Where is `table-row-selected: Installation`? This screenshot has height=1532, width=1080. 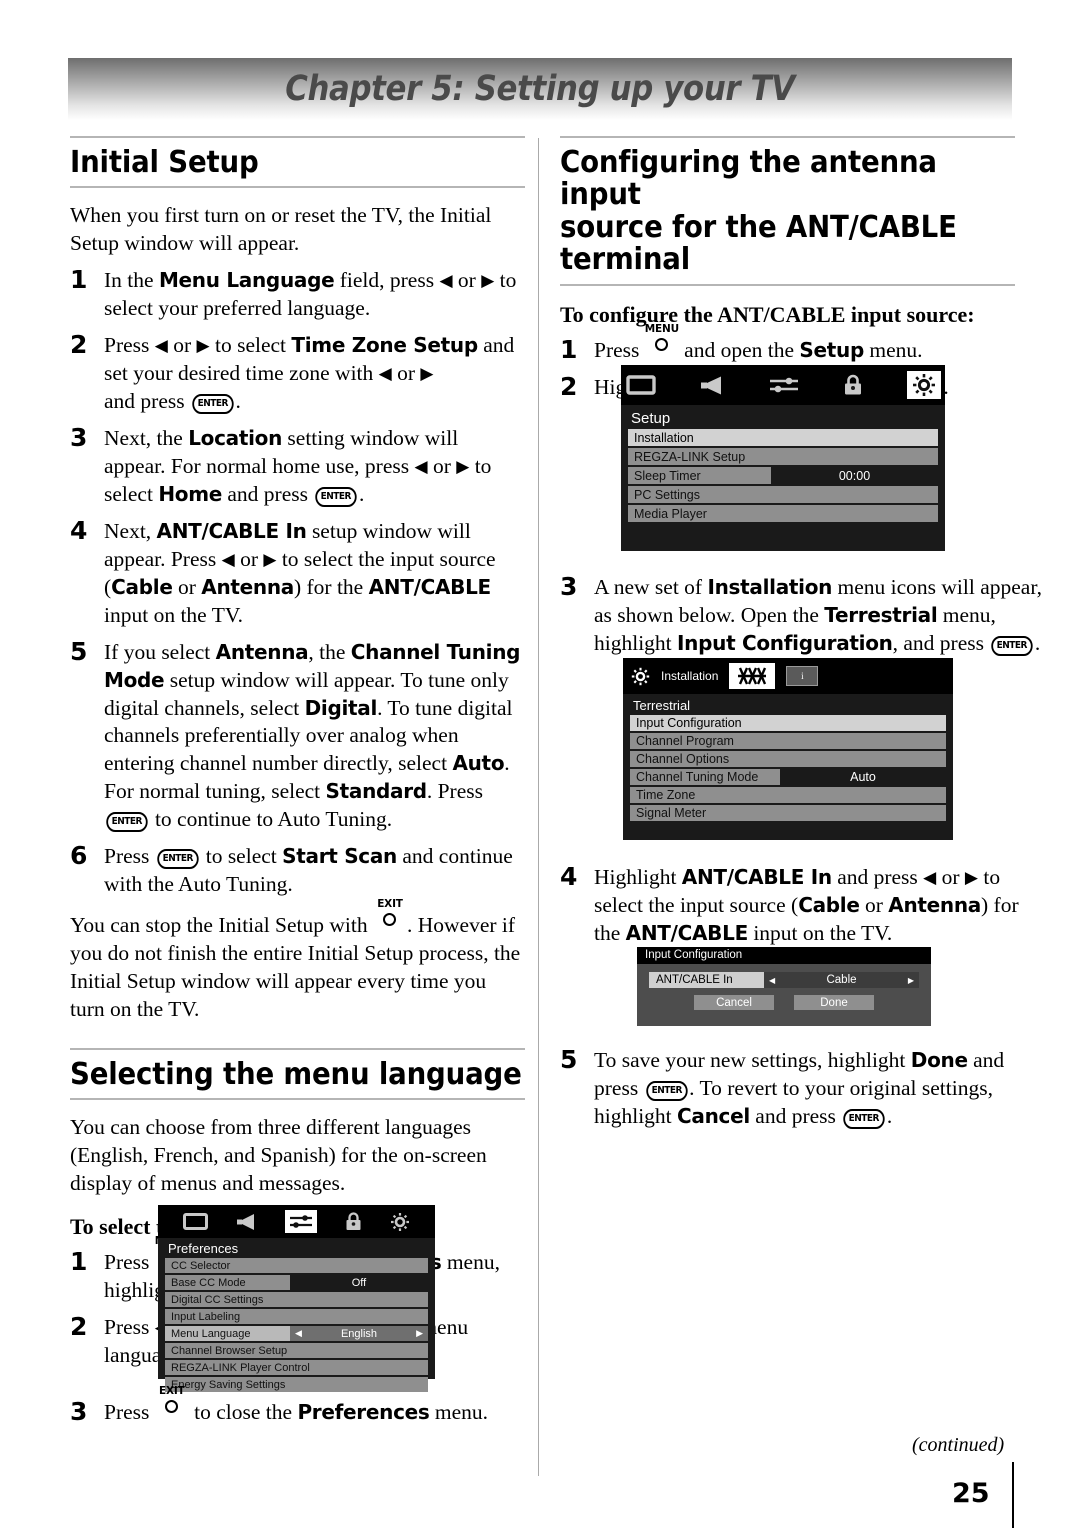
table-row-selected: Installation is located at coordinates (783, 437).